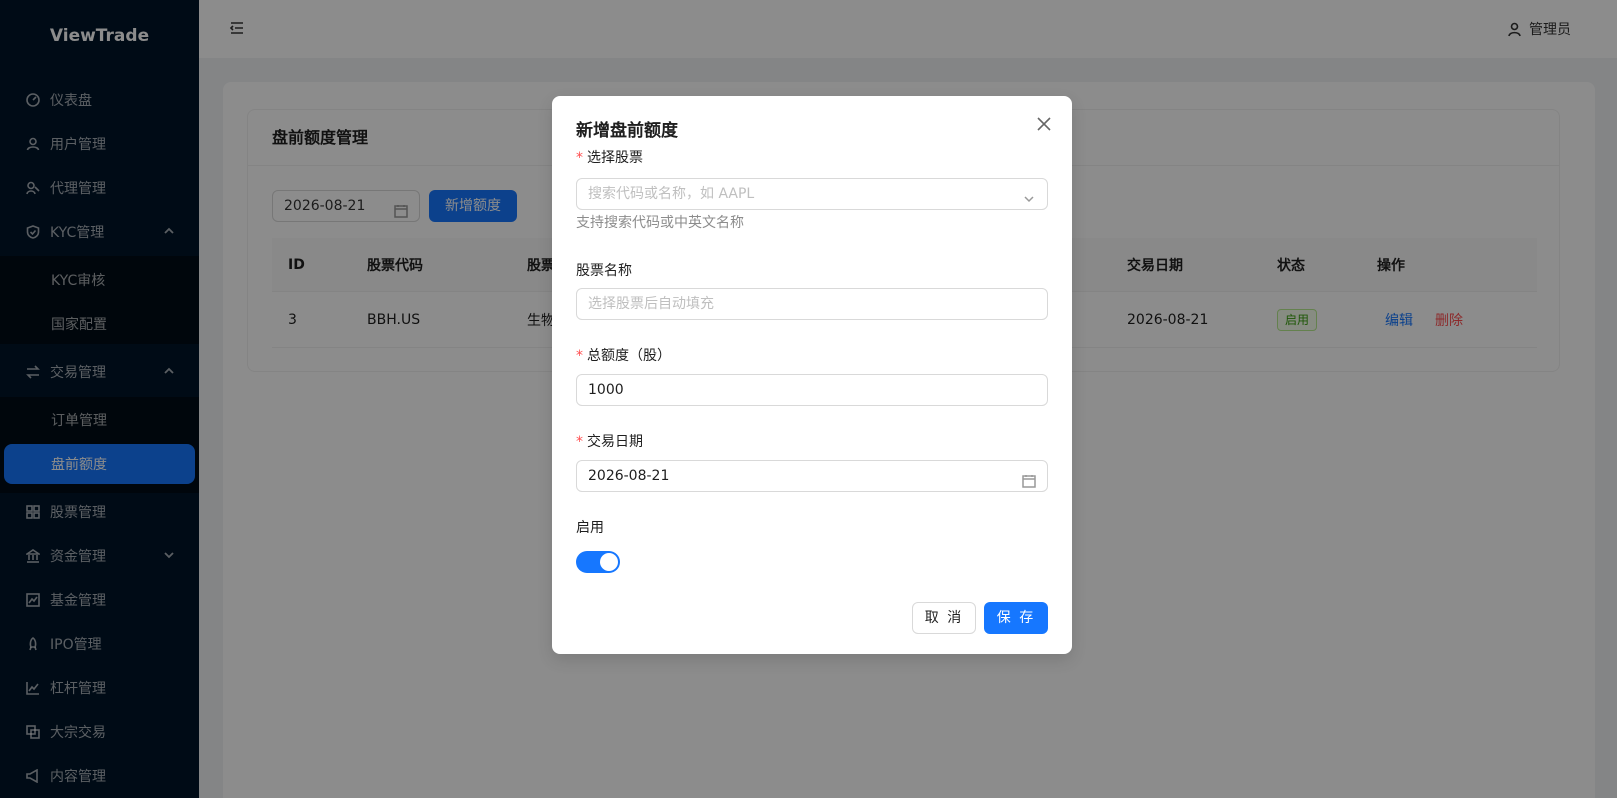 This screenshot has width=1617, height=798. What do you see at coordinates (598, 562) in the screenshot?
I see `enable-switch` at bounding box center [598, 562].